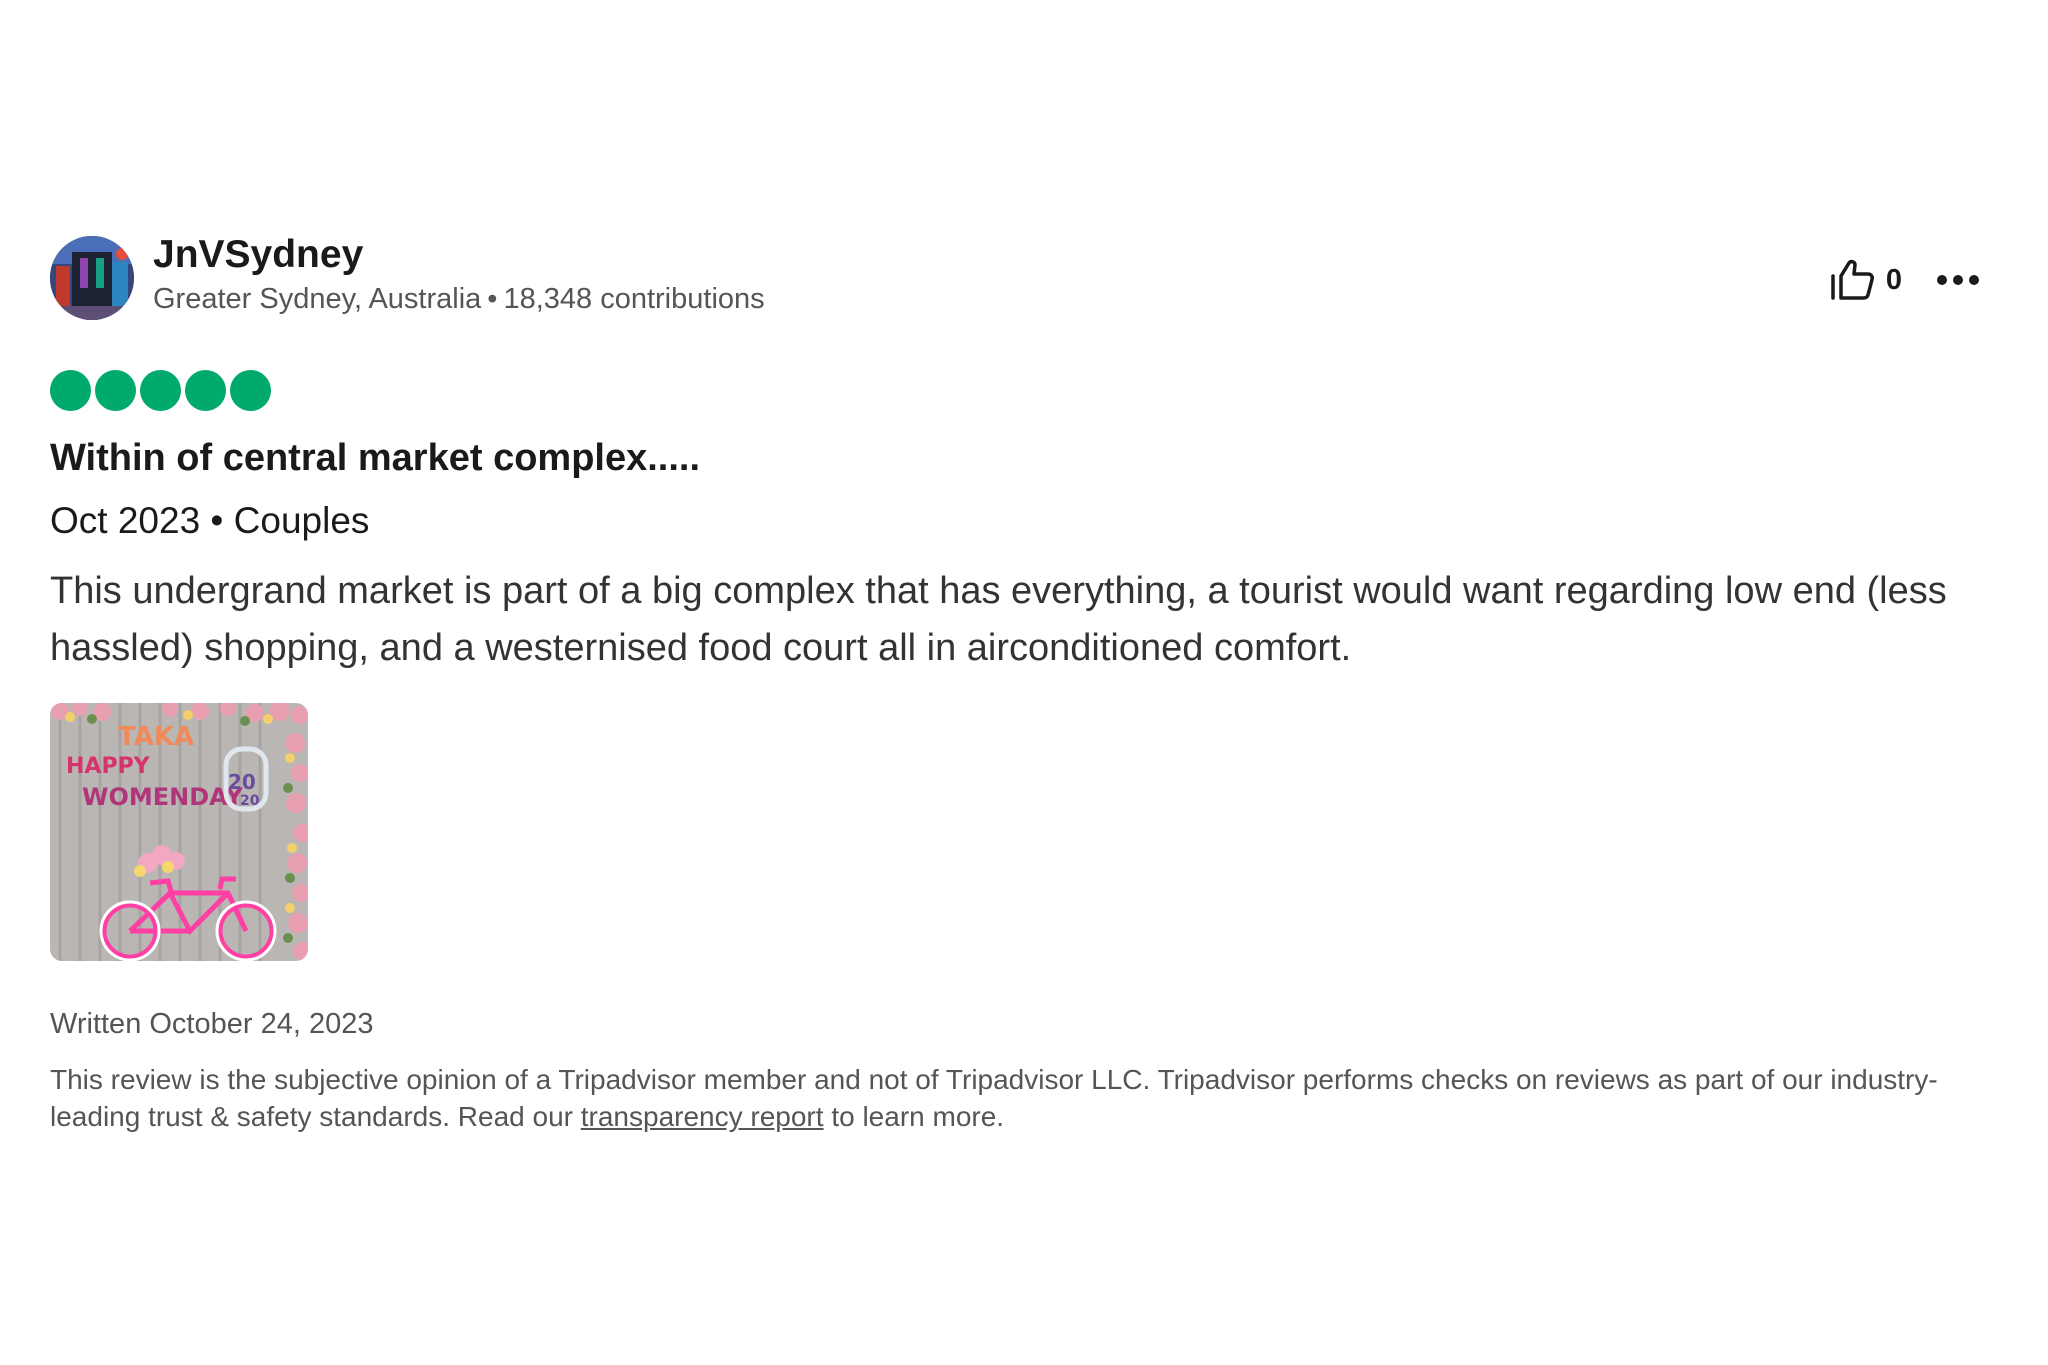  I want to click on written-date: Written October 24, 2023, so click(212, 1024).